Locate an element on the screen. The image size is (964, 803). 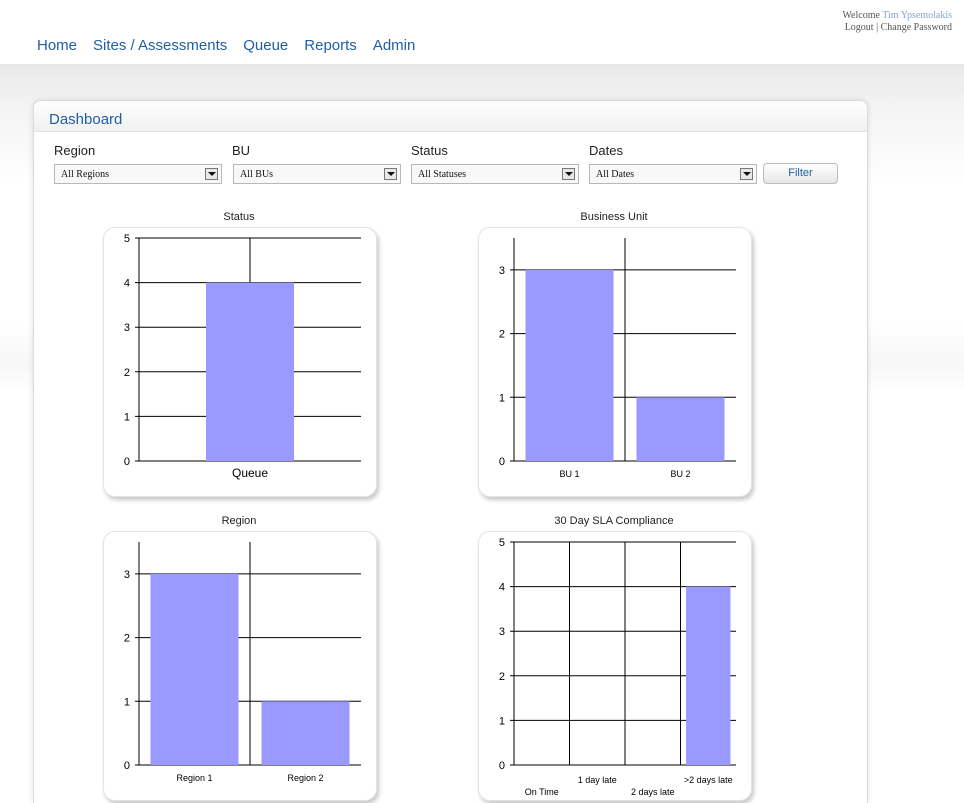
region-chart-title: Region is located at coordinates (239, 521).